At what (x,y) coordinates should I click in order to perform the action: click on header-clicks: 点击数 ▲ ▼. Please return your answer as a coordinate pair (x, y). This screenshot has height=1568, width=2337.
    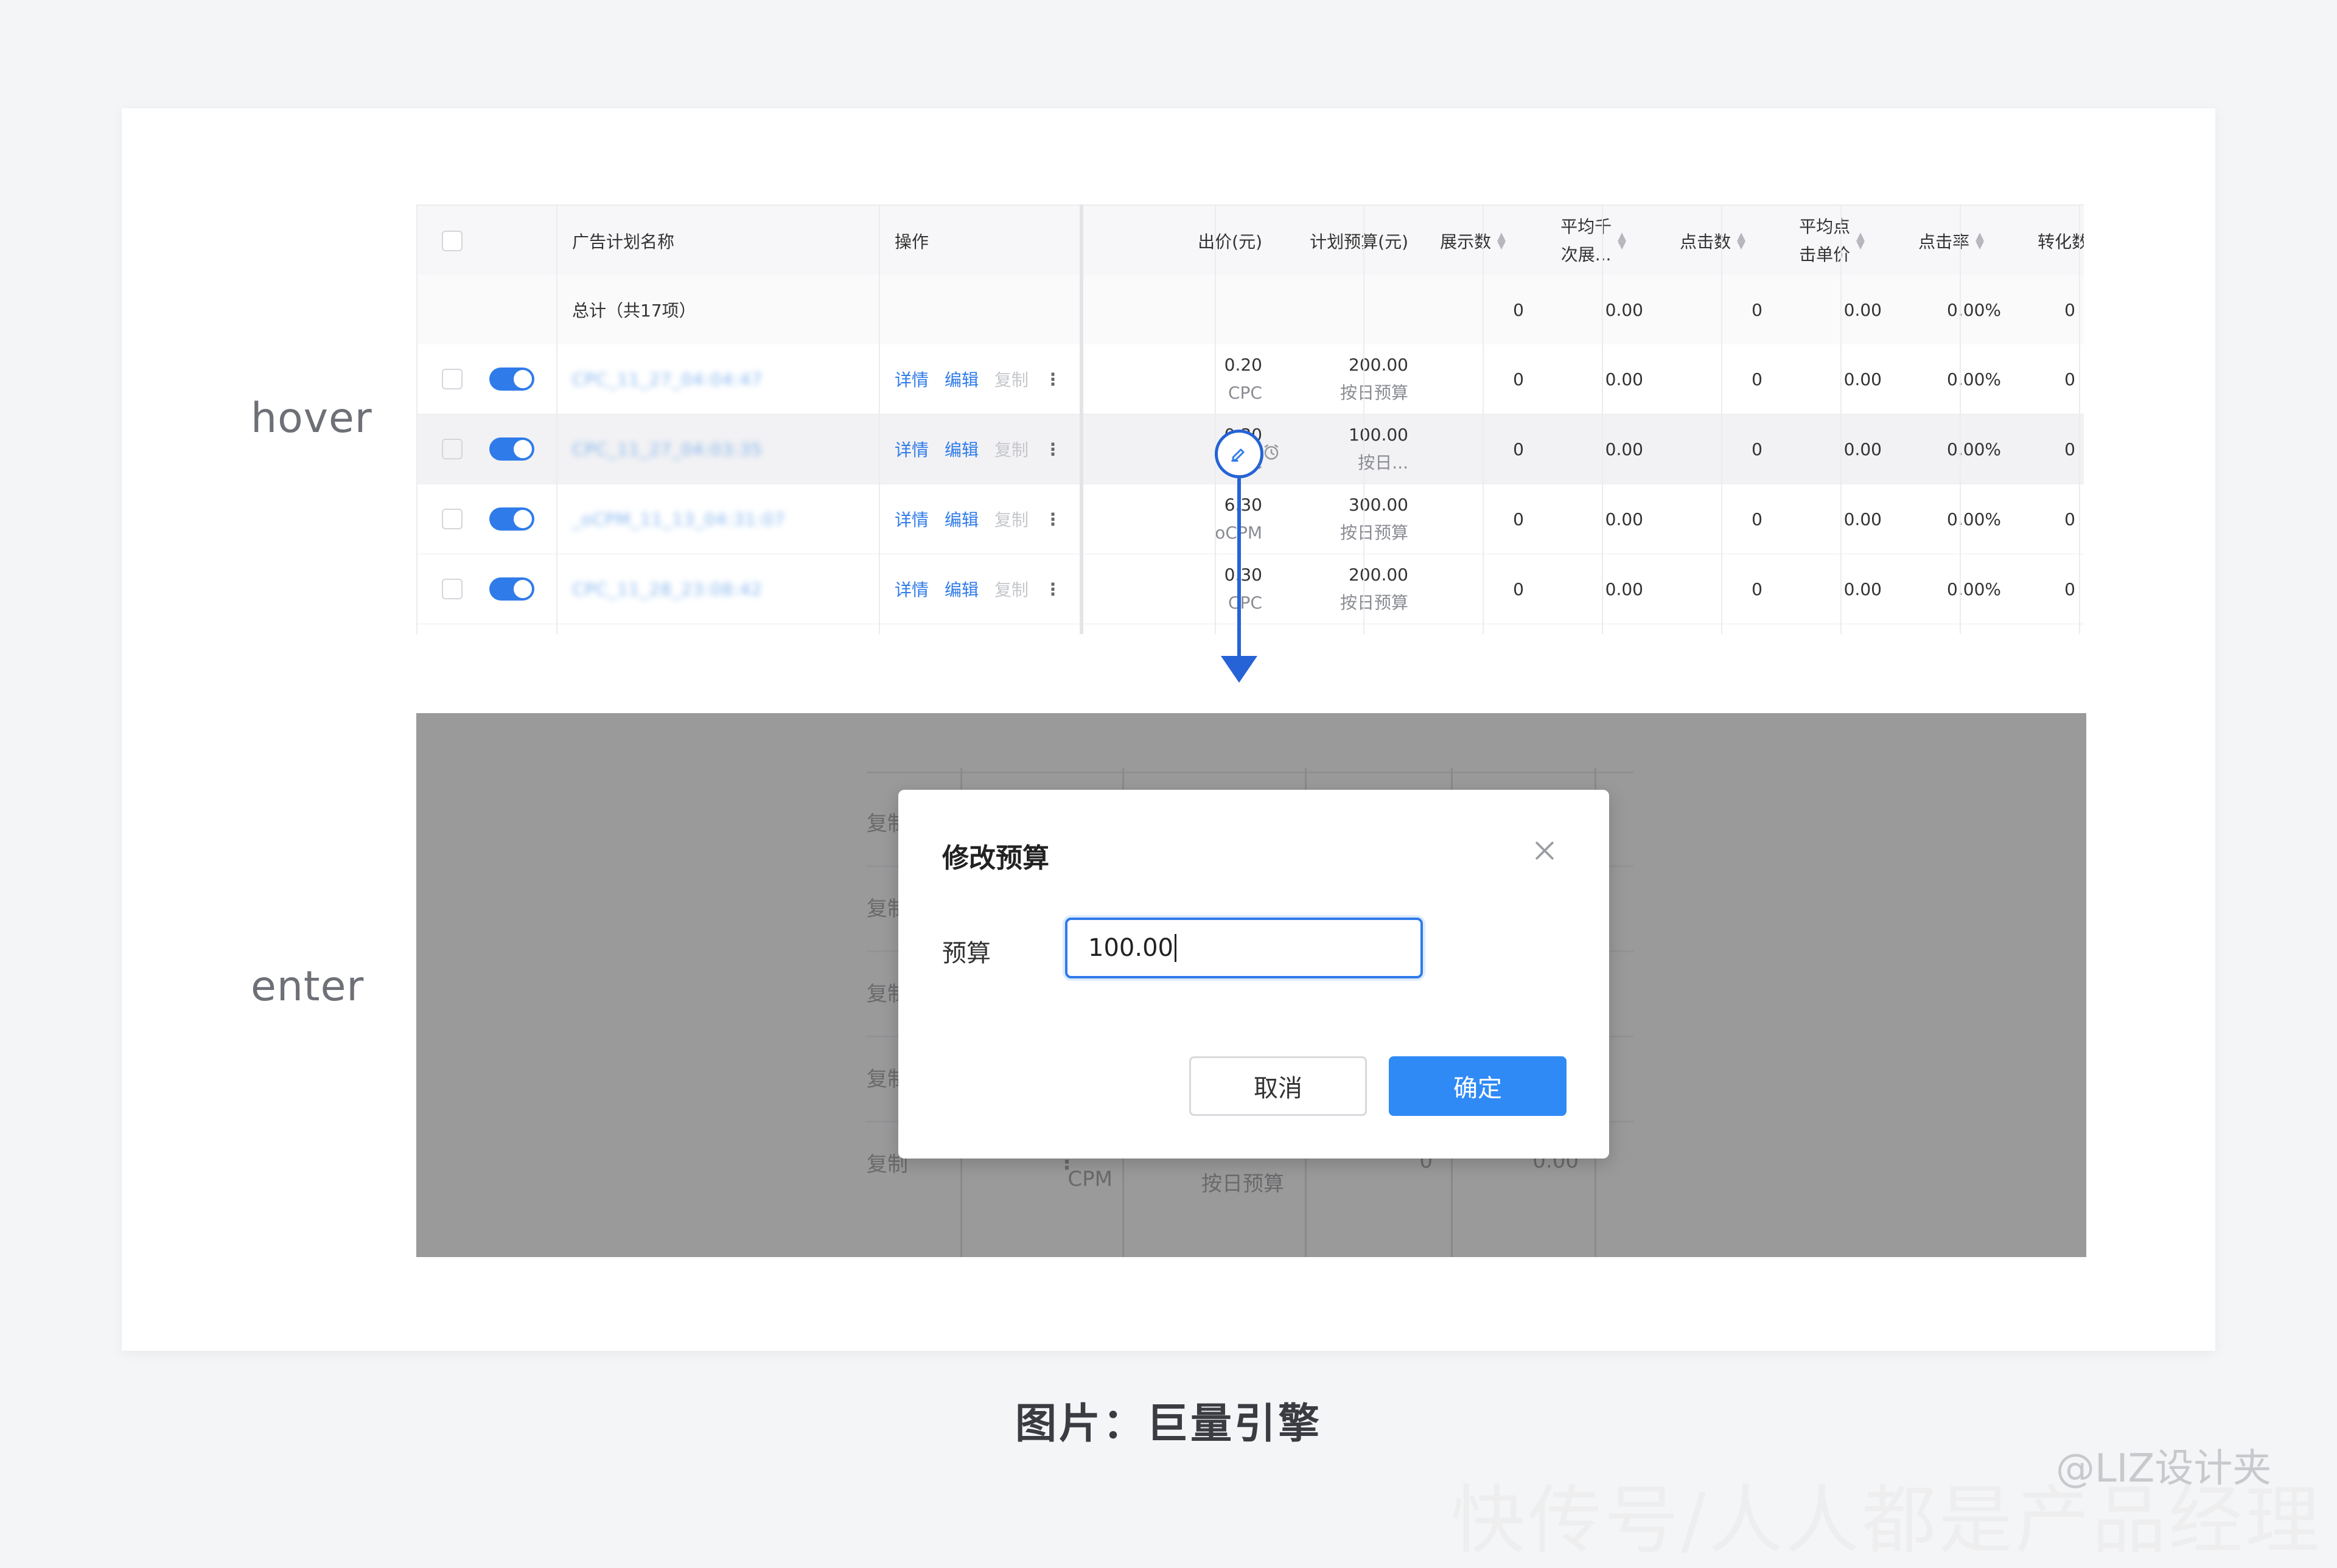
    Looking at the image, I should click on (1713, 241).